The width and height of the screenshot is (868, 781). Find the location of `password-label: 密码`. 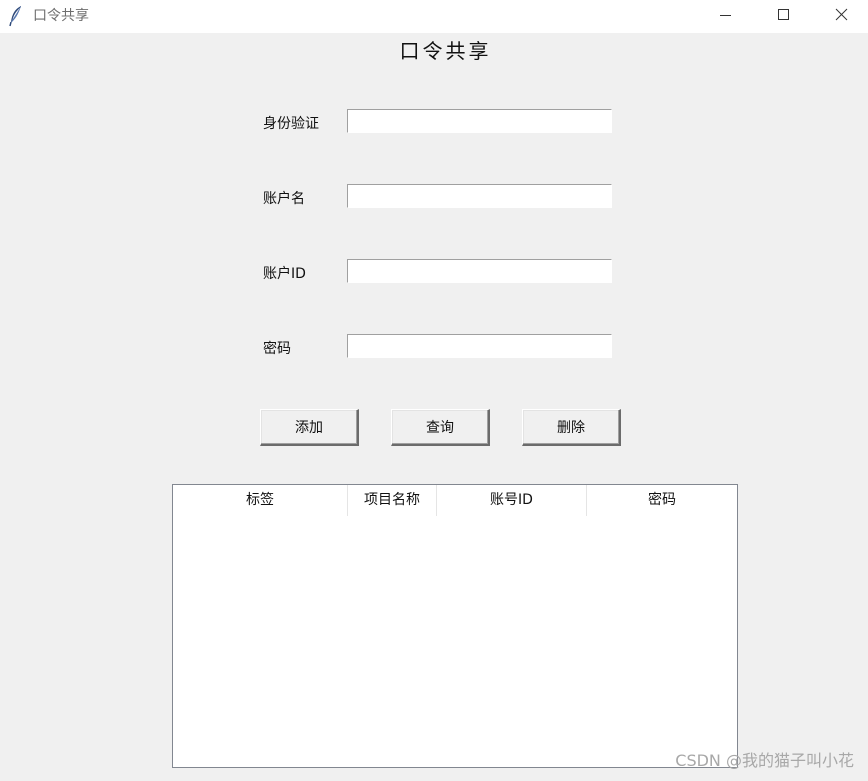

password-label: 密码 is located at coordinates (277, 349).